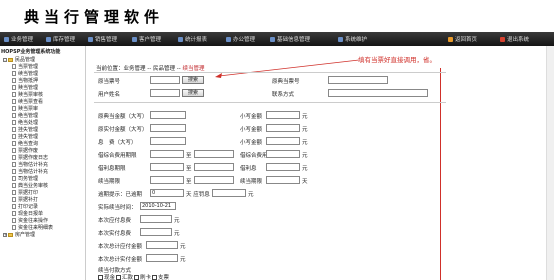  Describe the element at coordinates (189, 169) in the screenshot. I see `to-unit: 至` at that location.